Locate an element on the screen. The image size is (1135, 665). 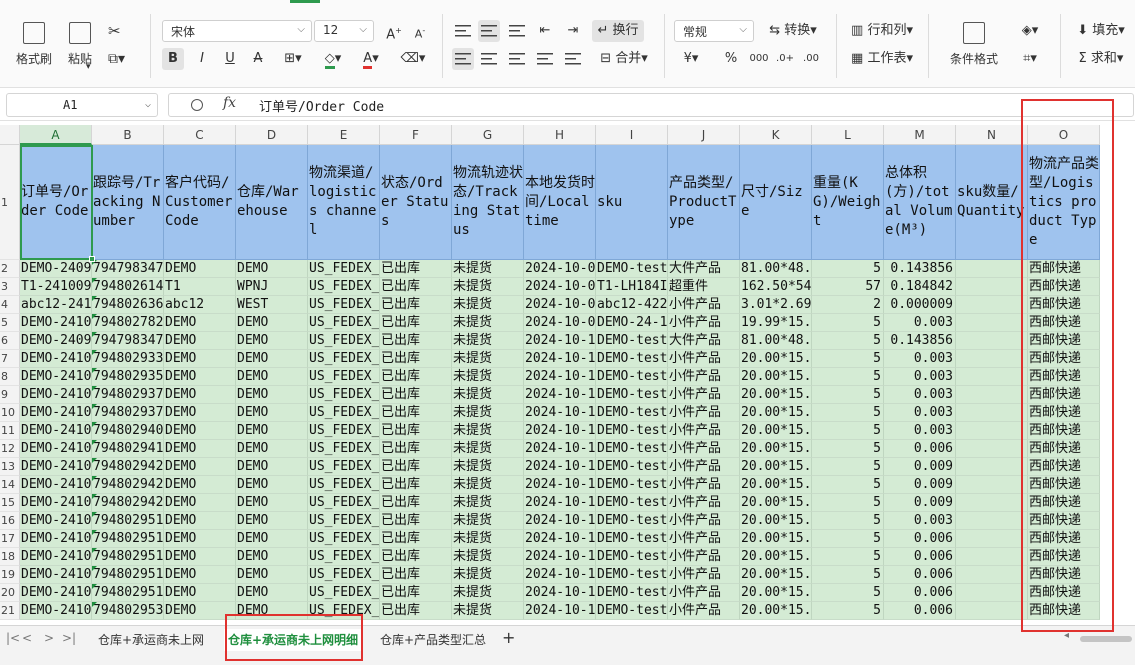
distribute-button is located at coordinates (573, 59).